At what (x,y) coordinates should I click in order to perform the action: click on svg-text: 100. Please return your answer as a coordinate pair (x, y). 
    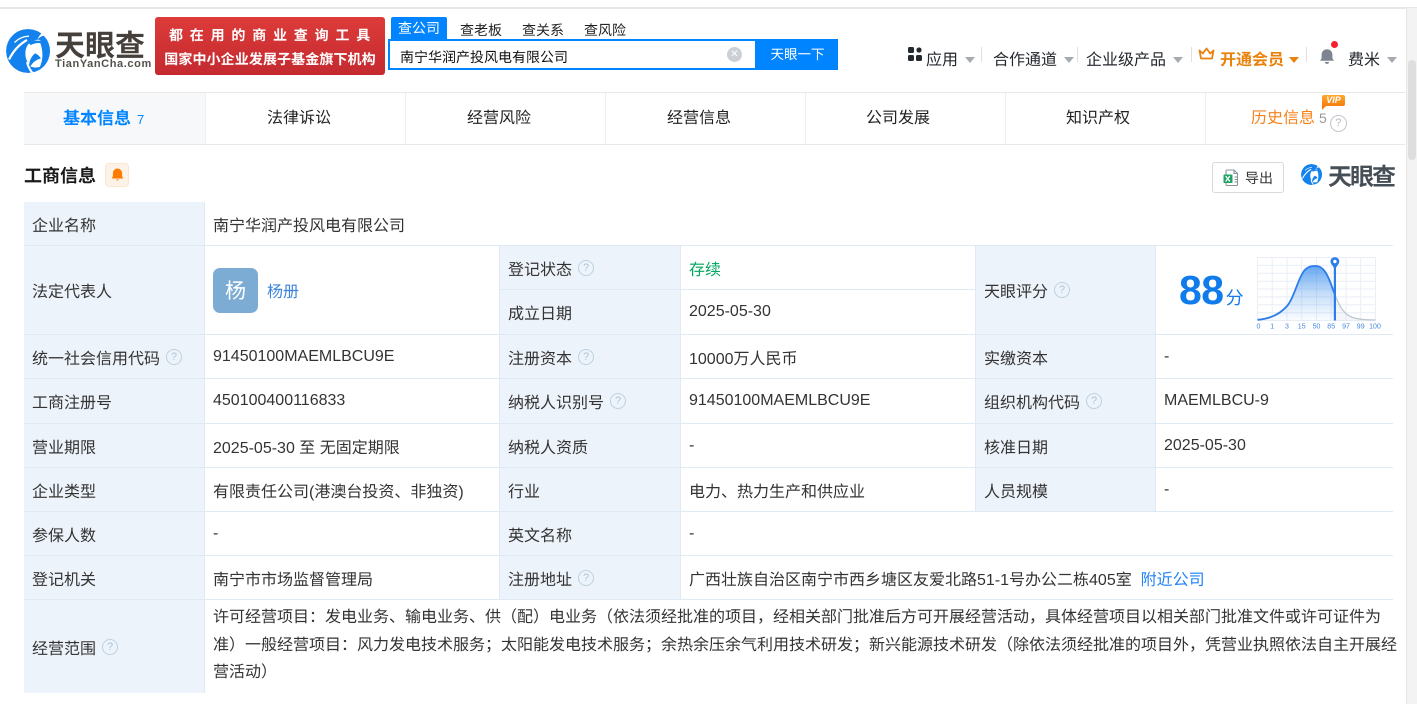
    Looking at the image, I should click on (1375, 327).